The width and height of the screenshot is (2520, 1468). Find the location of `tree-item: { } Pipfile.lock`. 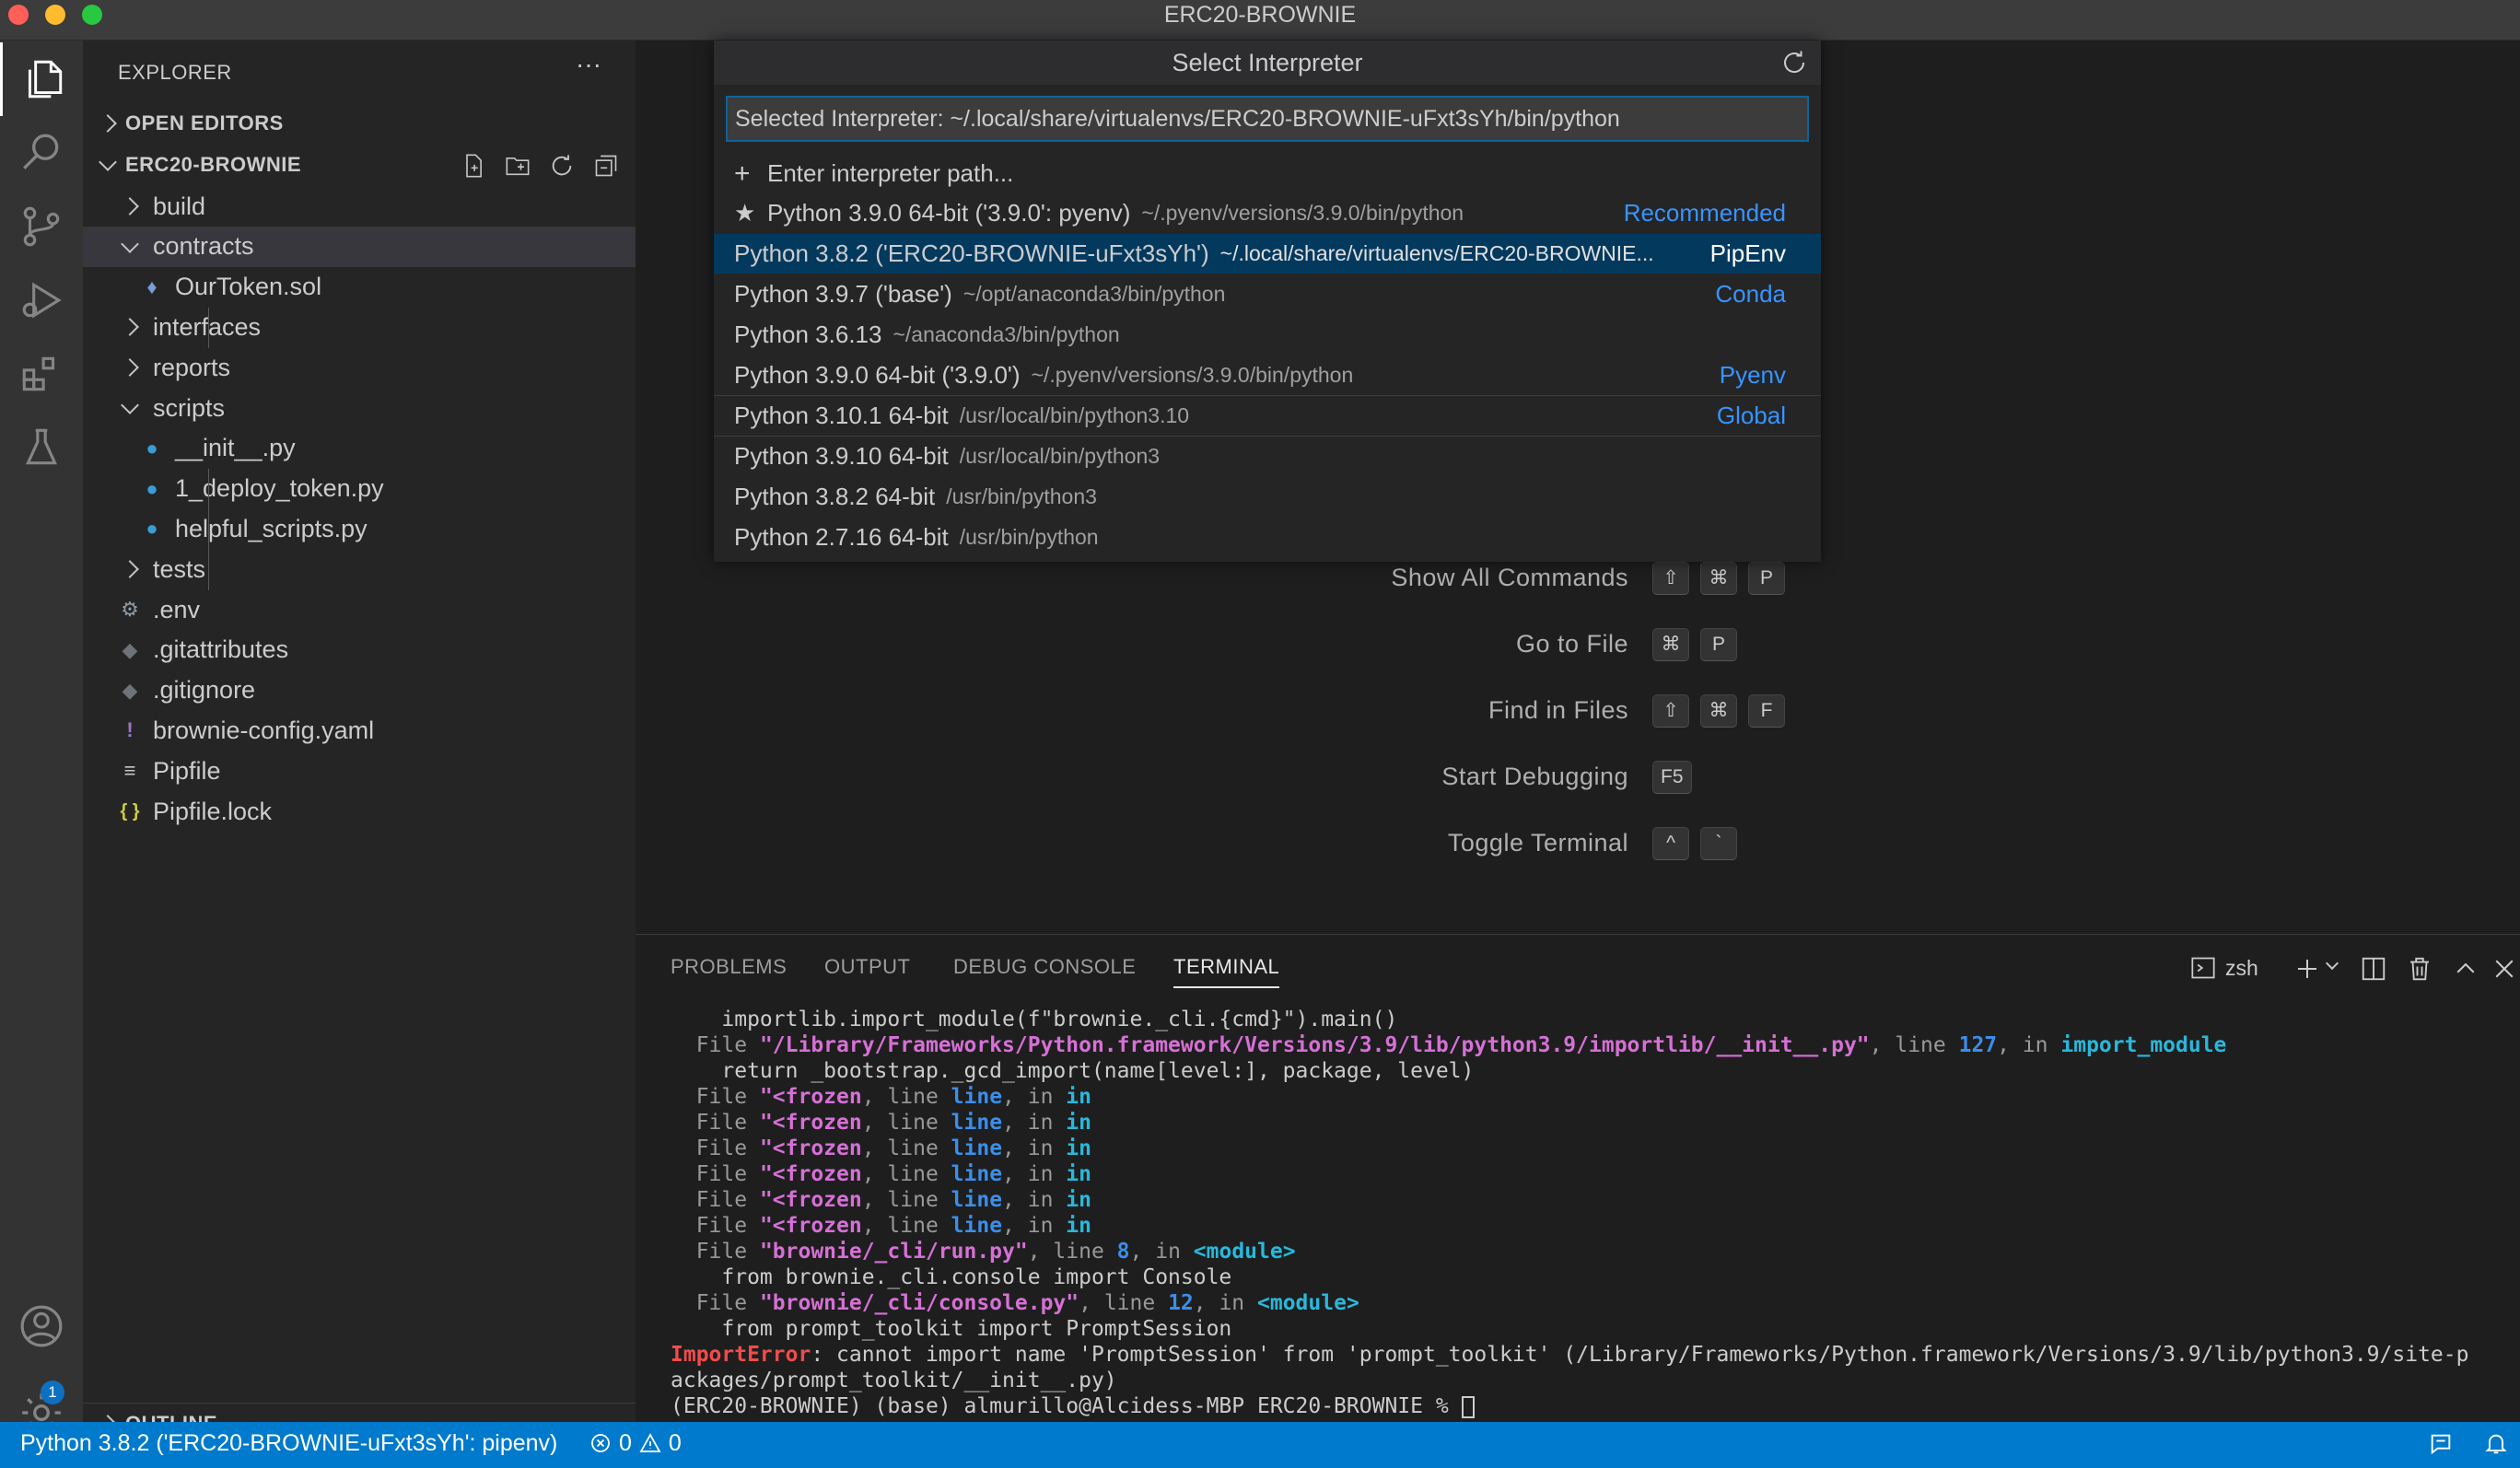

tree-item: { } Pipfile.lock is located at coordinates (359, 811).